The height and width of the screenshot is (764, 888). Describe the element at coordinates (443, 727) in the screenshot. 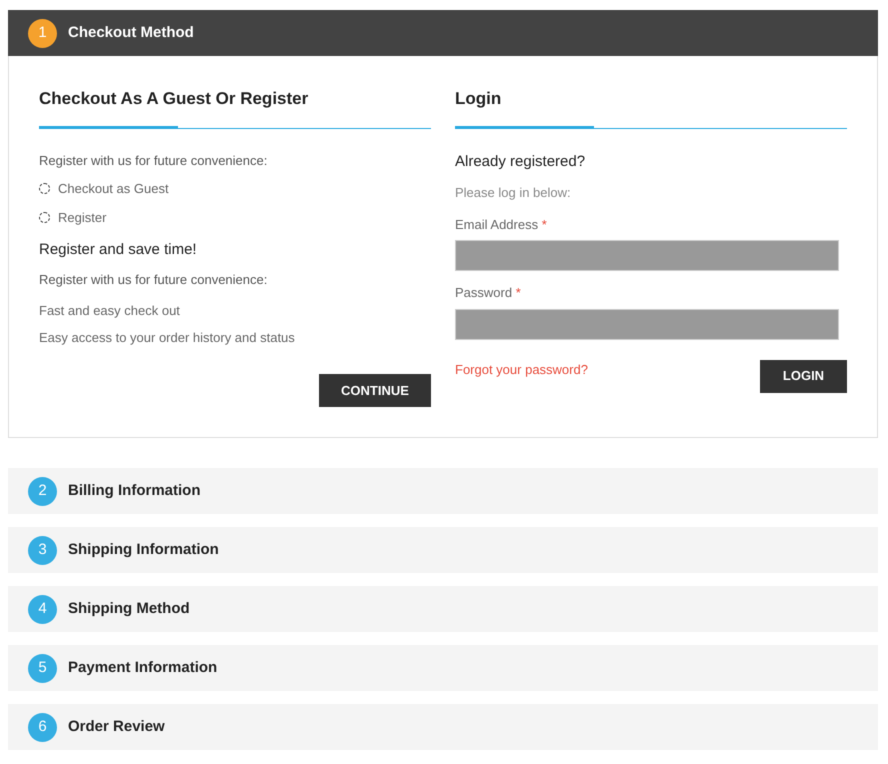

I see `step-header: 6 Order Review` at that location.